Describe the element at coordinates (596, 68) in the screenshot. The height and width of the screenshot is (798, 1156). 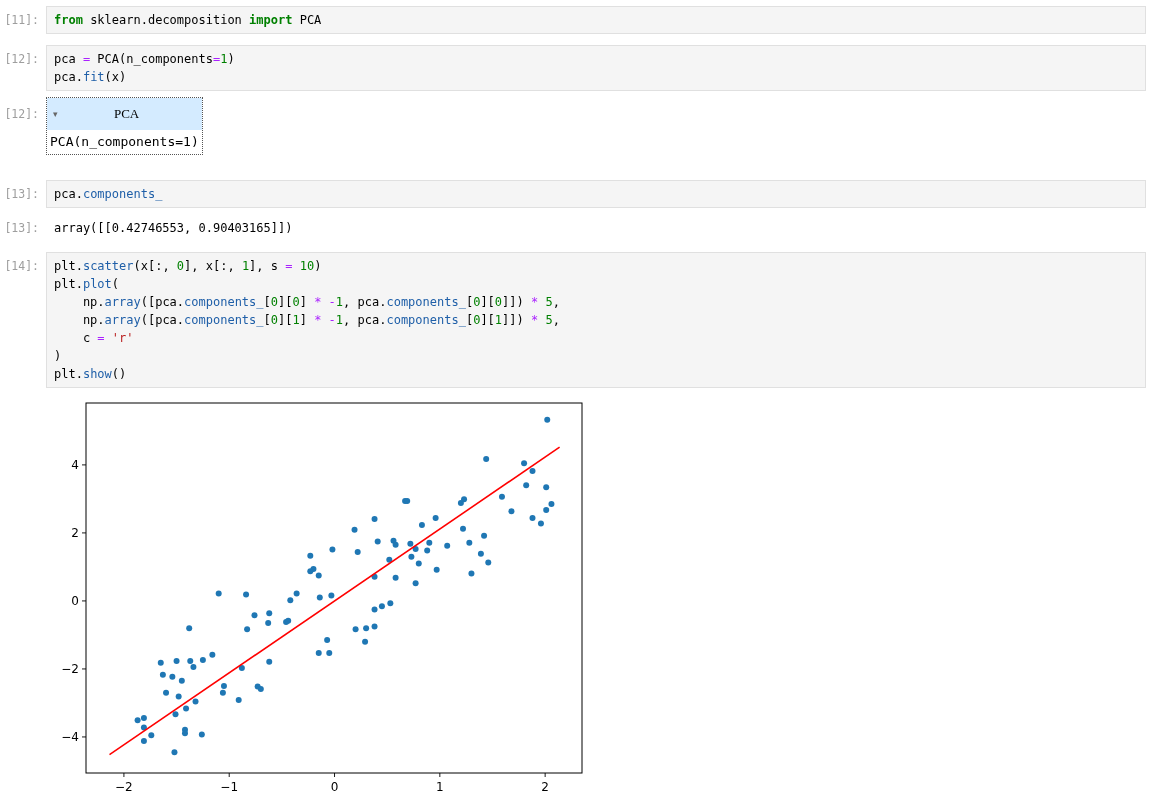
I see `code-cell: pca = PCA(n_components=1) pca.fit(x)` at that location.